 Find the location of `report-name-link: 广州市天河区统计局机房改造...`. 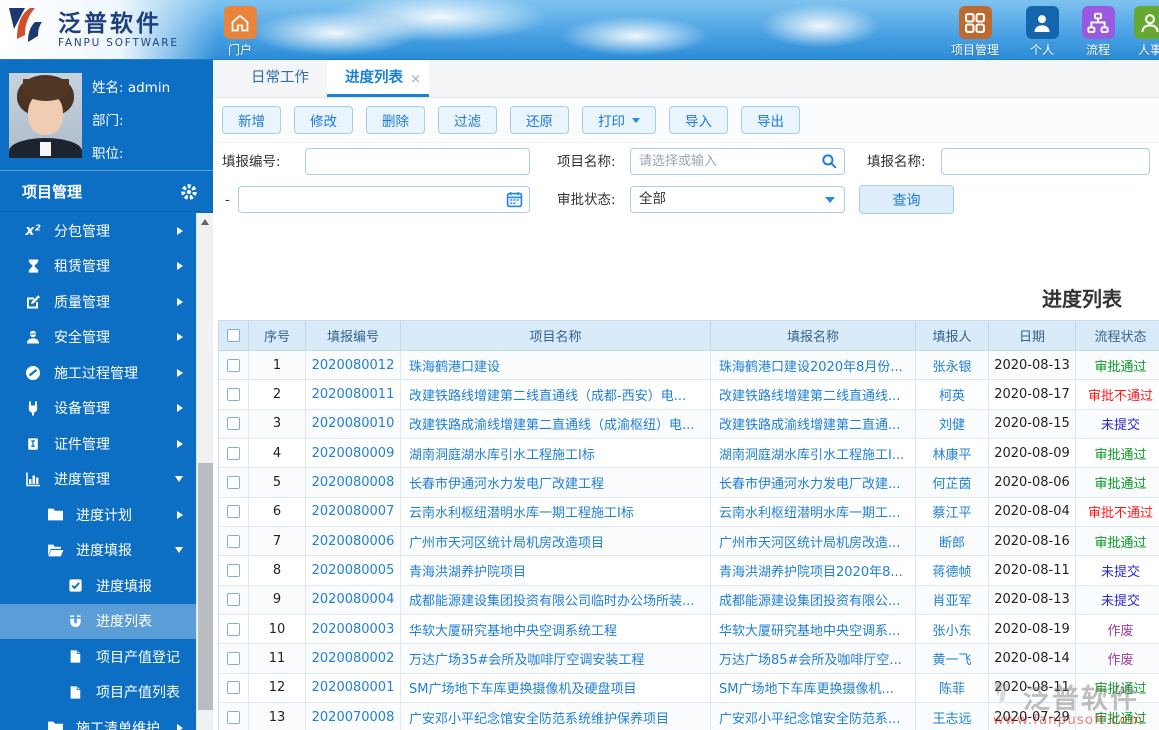

report-name-link: 广州市天河区统计局机房改造... is located at coordinates (813, 541).